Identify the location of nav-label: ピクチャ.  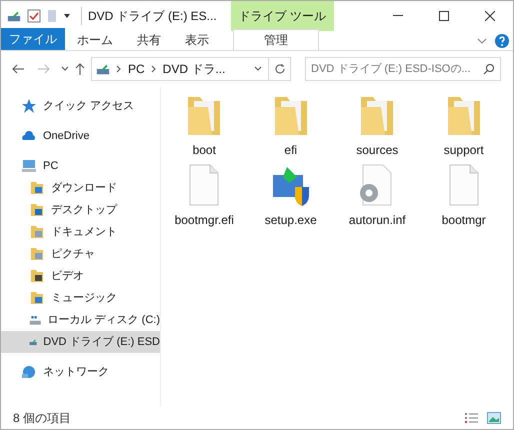
(73, 254).